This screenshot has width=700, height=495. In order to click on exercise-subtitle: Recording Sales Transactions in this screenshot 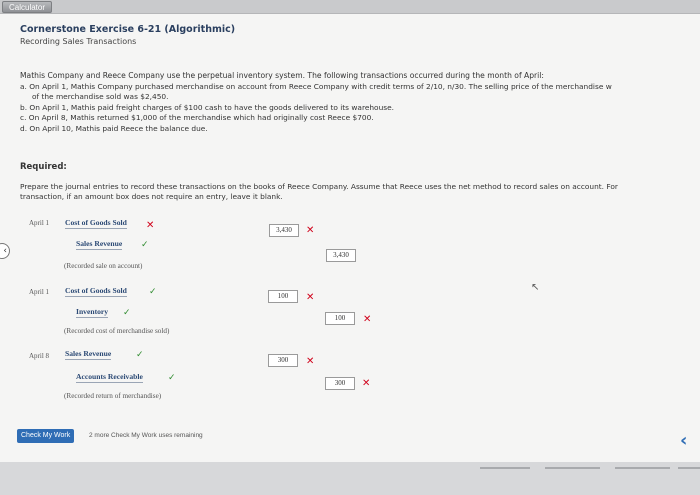, I will do `click(78, 41)`.